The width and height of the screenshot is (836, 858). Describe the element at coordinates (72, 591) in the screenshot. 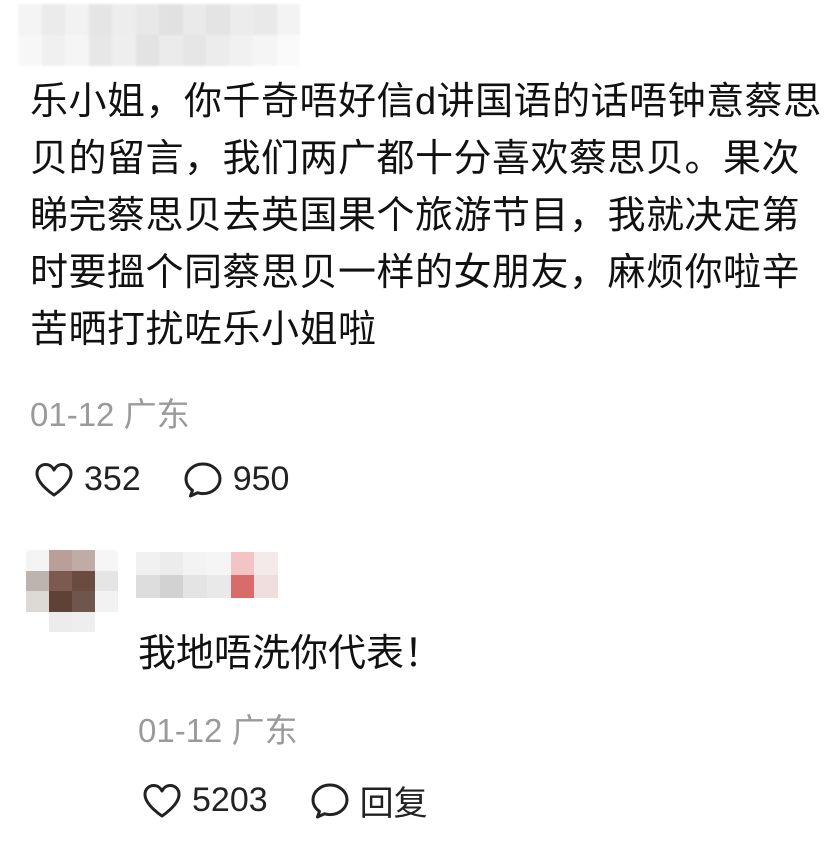

I see `avatar` at that location.